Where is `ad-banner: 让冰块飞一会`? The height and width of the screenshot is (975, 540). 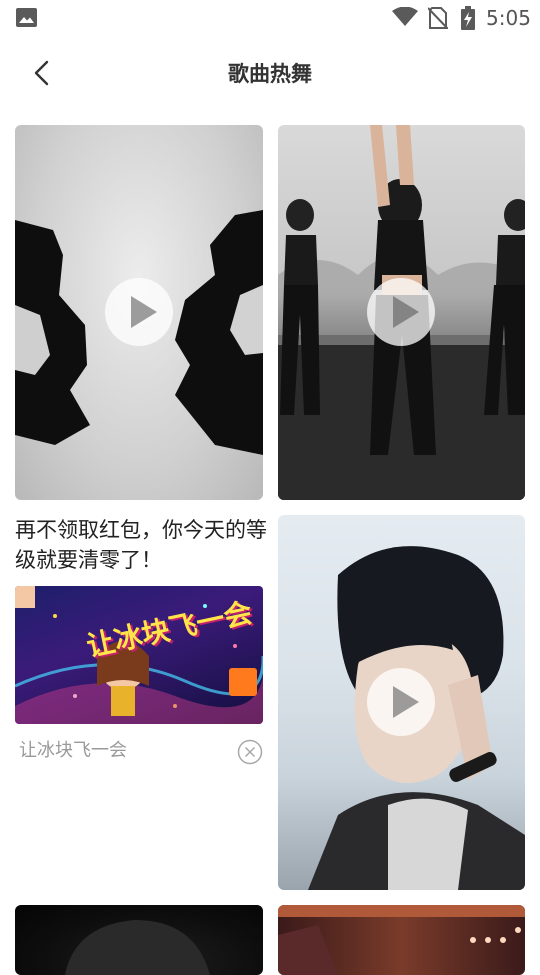
ad-banner: 让冰块飞一会 is located at coordinates (139, 655).